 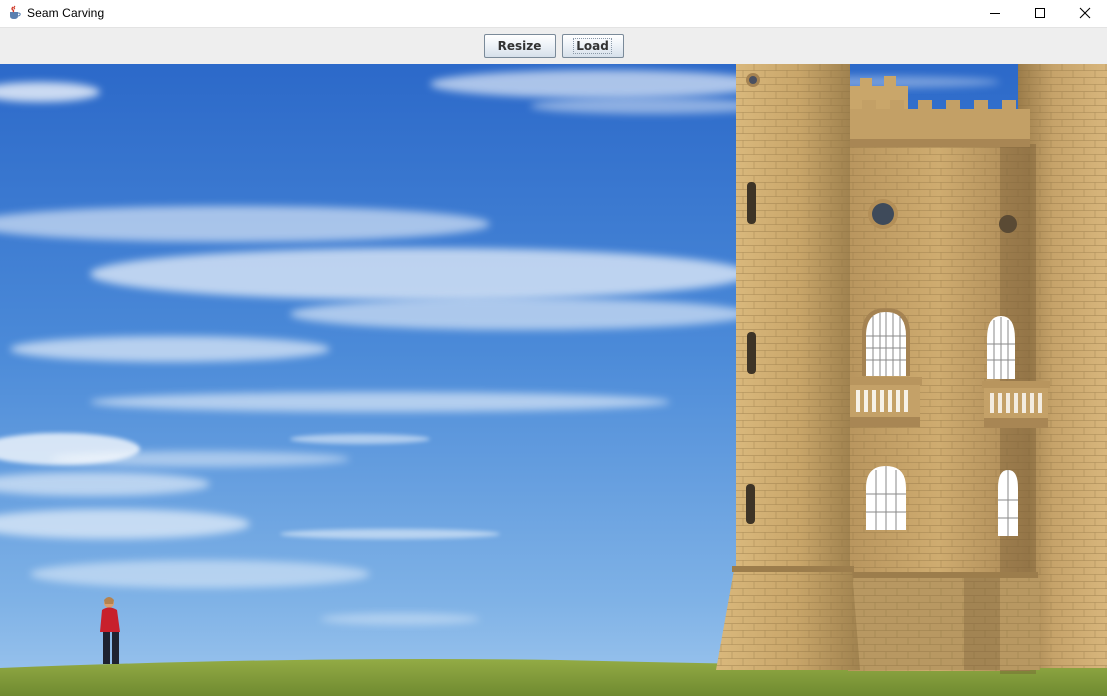 I want to click on window-controls, so click(x=1039, y=13).